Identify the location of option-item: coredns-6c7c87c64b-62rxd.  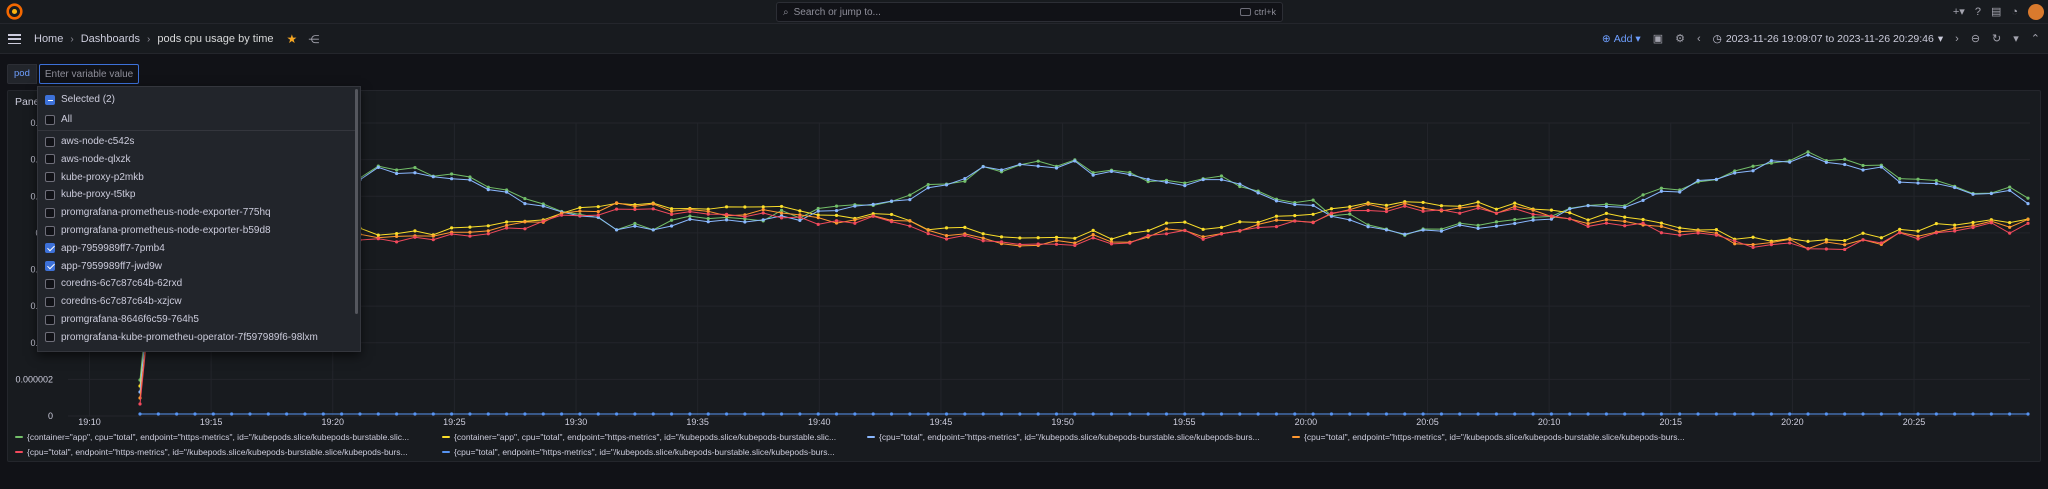
(198, 283).